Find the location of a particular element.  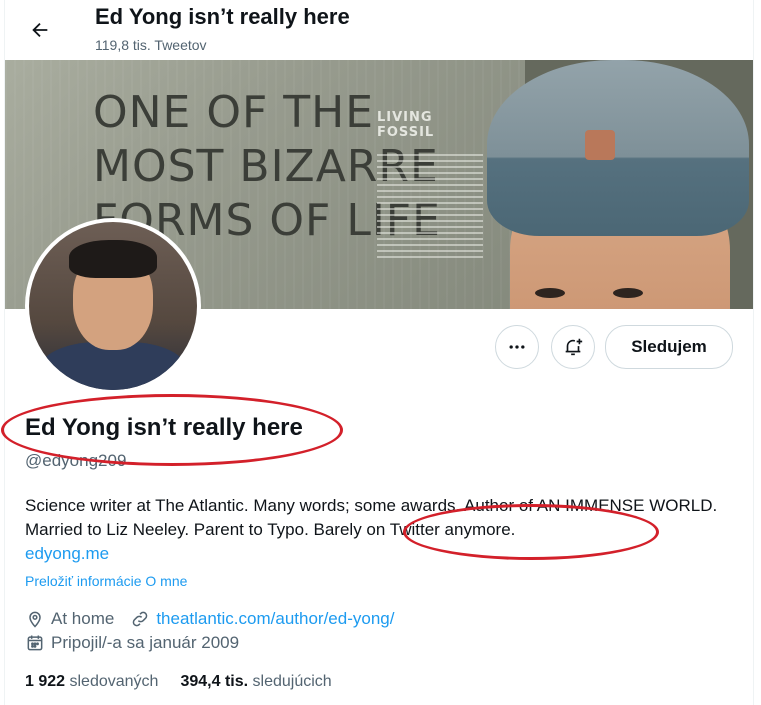

arrow-left-icon is located at coordinates (40, 30).